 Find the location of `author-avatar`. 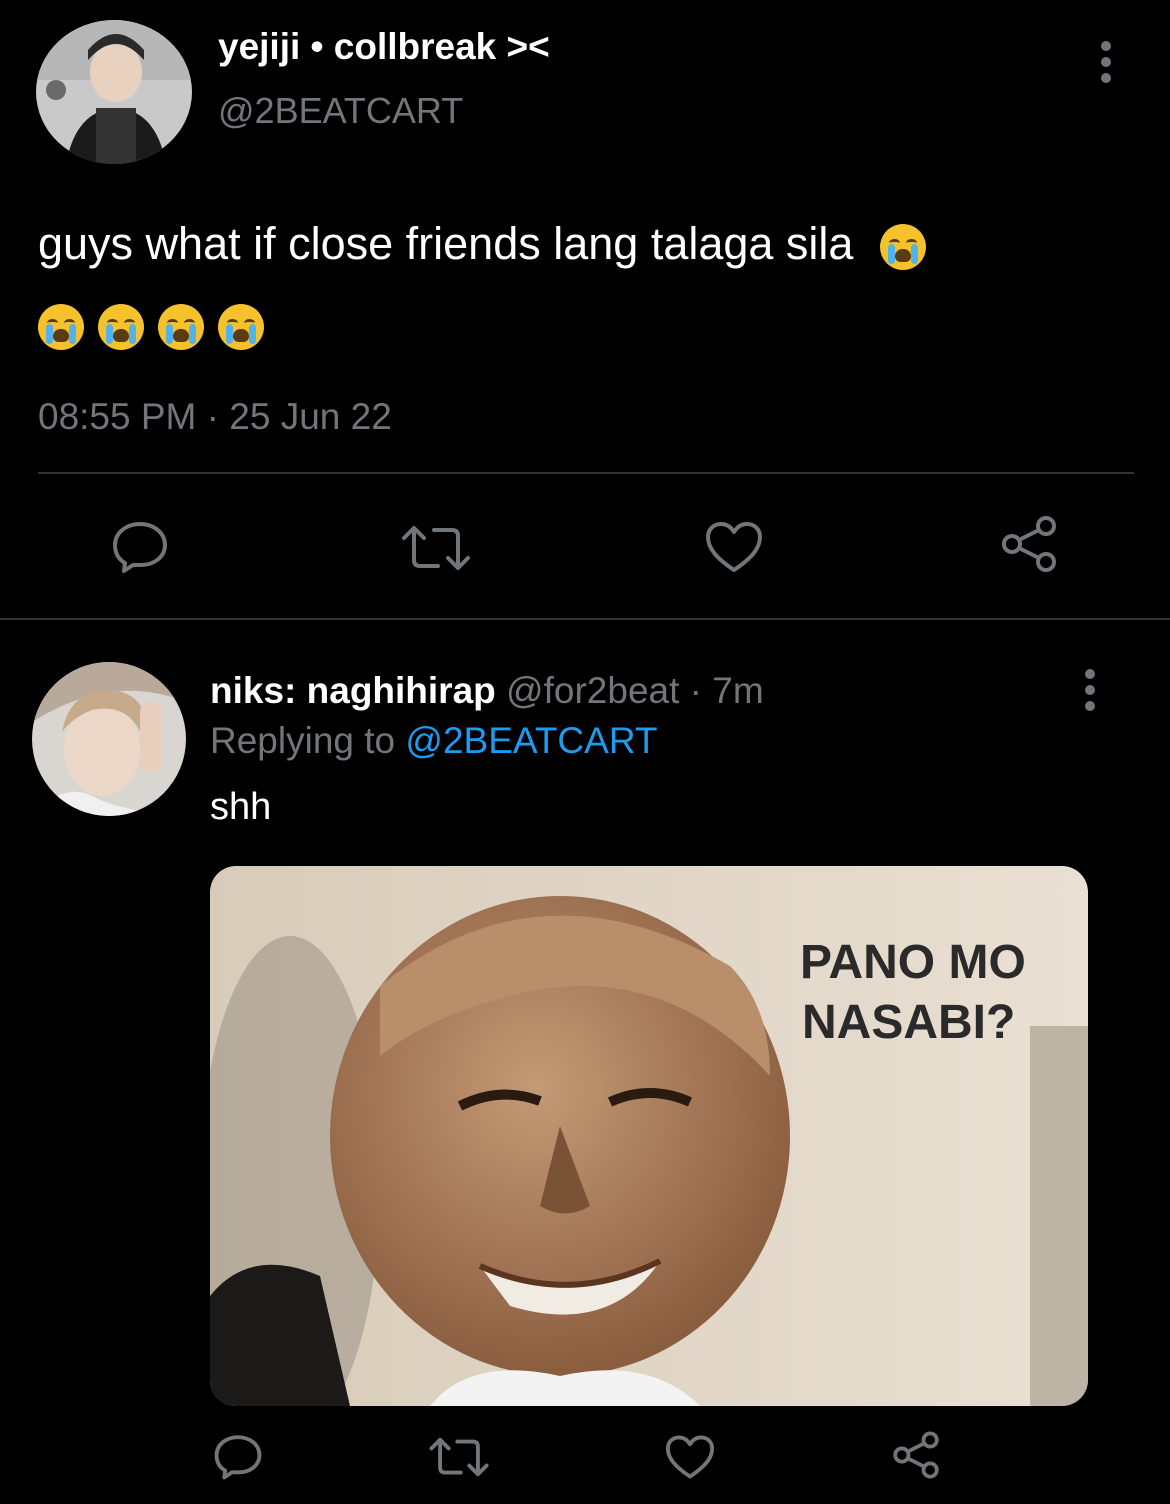

author-avatar is located at coordinates (114, 92).